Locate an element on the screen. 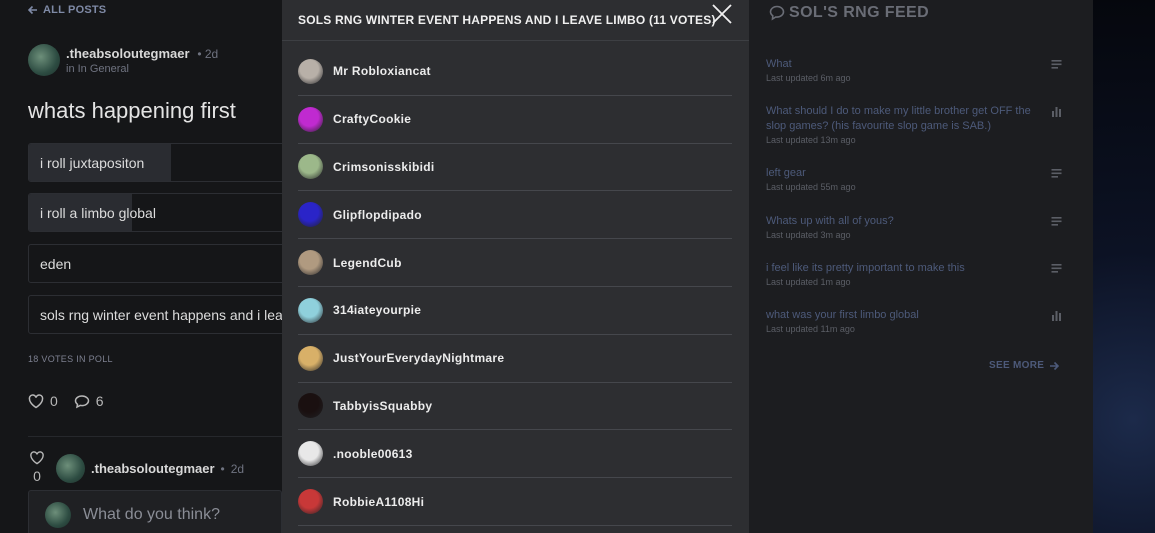 Image resolution: width=1155 pixels, height=533 pixels. comment-button: 6 is located at coordinates (89, 401).